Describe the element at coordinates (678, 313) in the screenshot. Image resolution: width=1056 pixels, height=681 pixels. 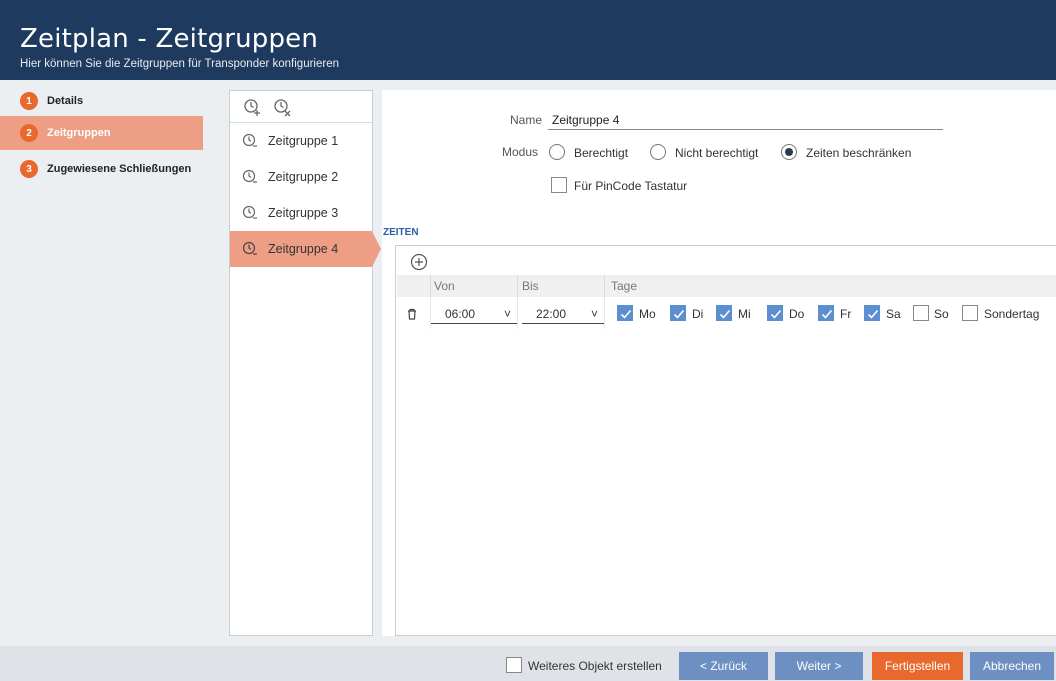
I see `day-checkbox-di` at that location.